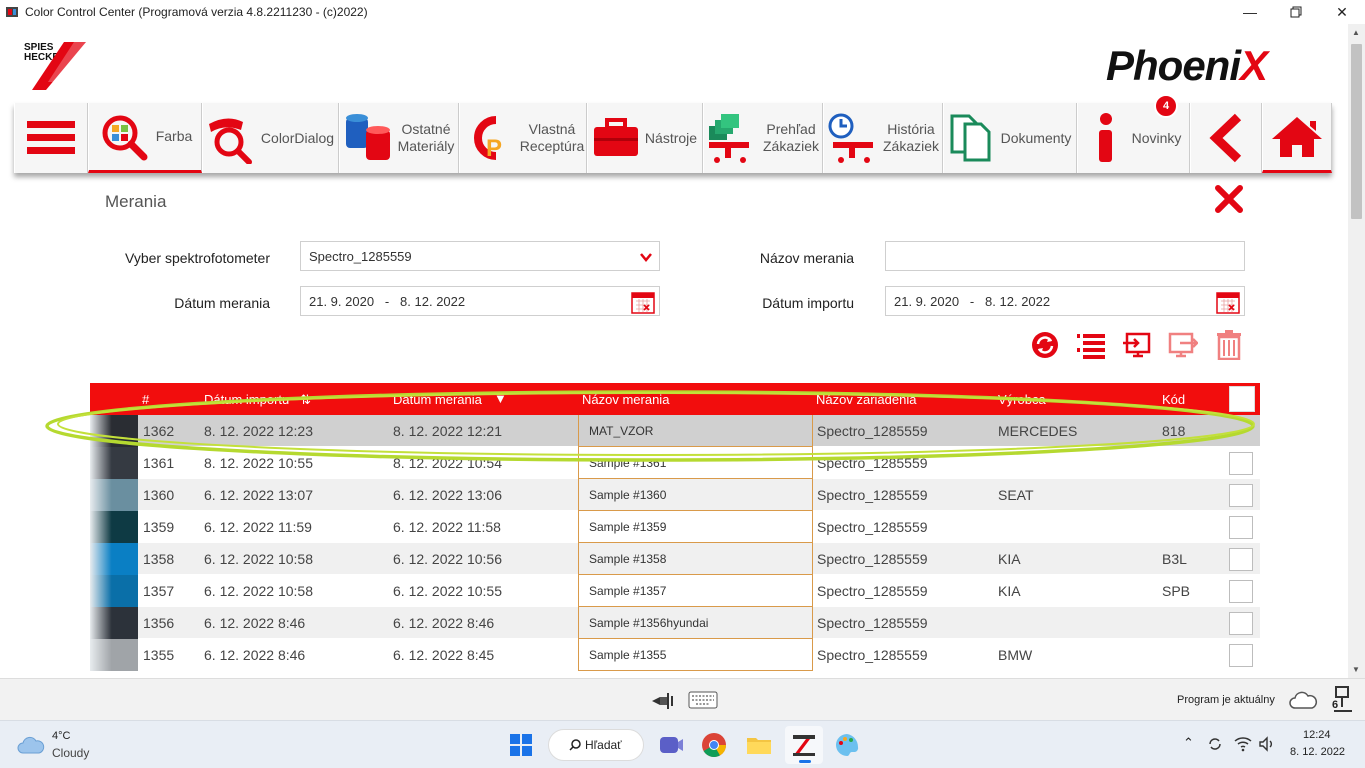  What do you see at coordinates (61, 736) in the screenshot?
I see `weather-temp: 4°C` at bounding box center [61, 736].